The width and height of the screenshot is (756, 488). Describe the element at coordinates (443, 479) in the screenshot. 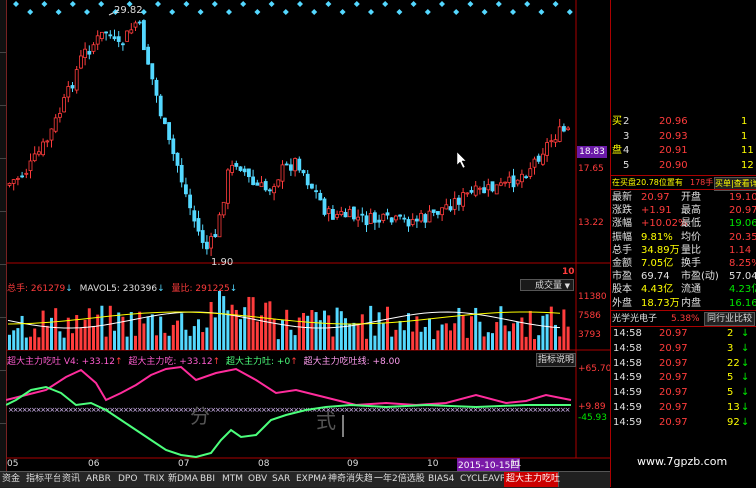

I see `tab-14: BIAS4` at that location.